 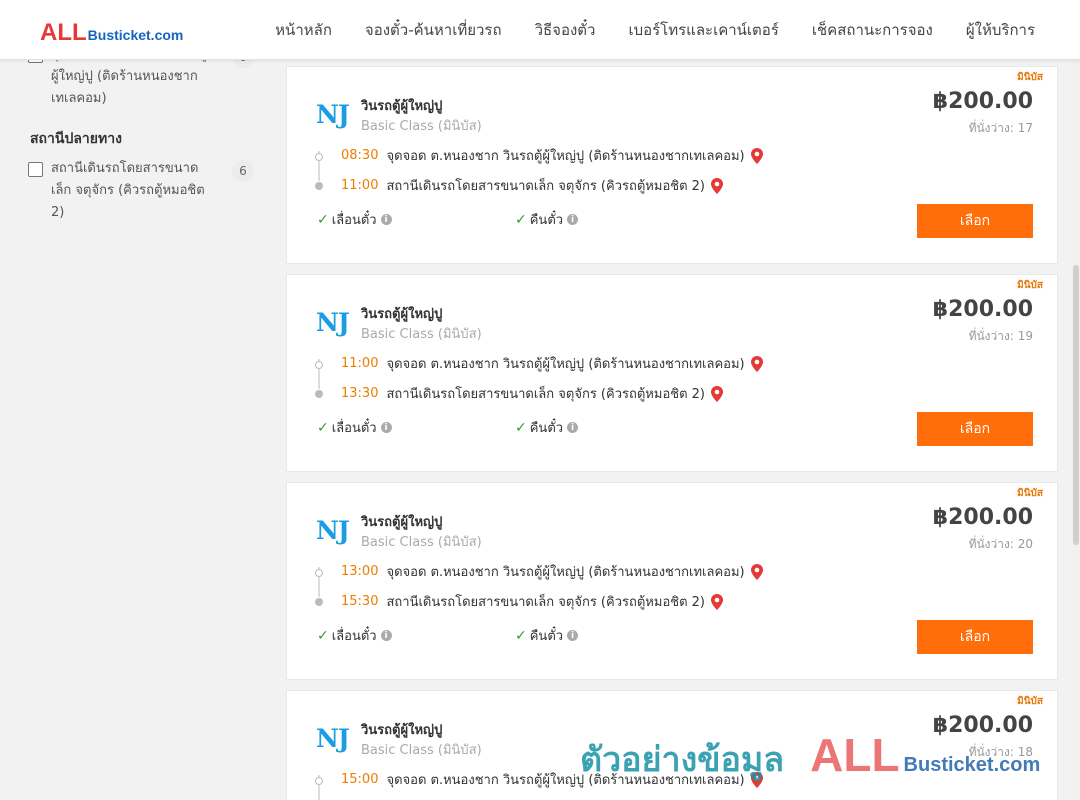 I want to click on seats-available: ที่นั่งว่าง: 20, so click(x=1000, y=544).